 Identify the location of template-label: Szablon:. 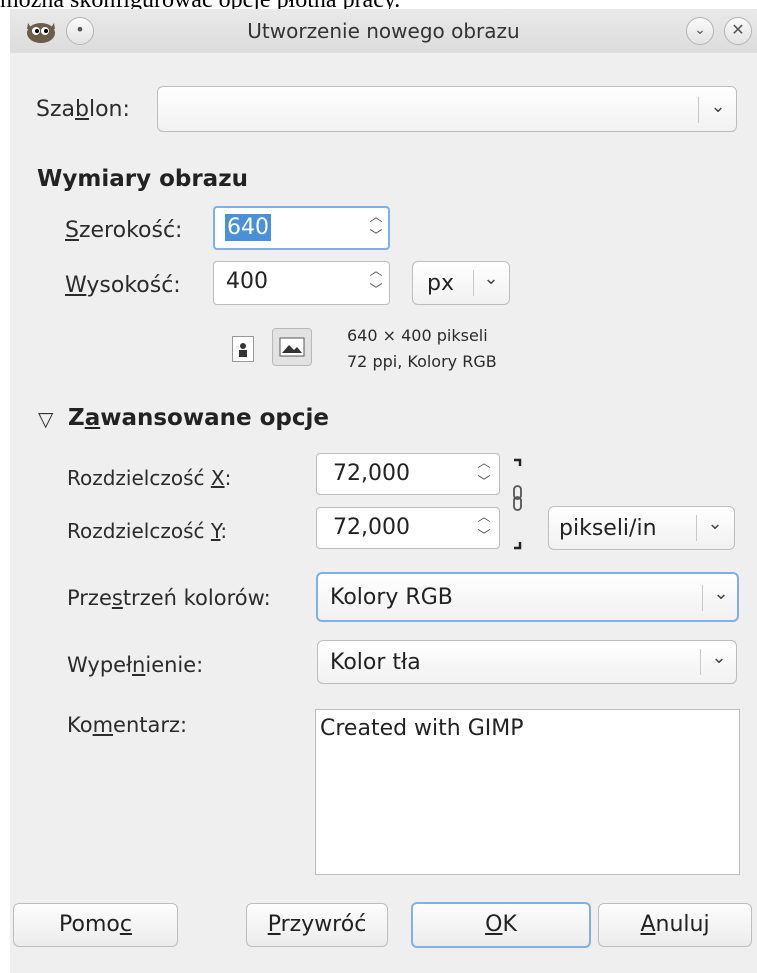
(83, 109).